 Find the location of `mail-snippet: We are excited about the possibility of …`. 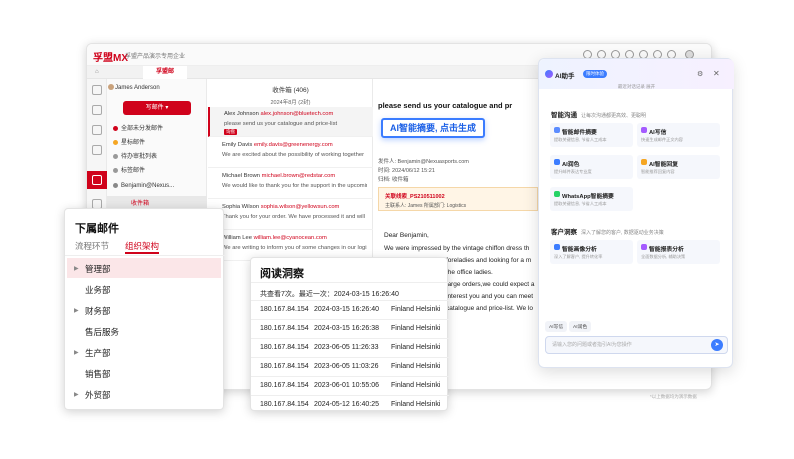

mail-snippet: We are excited about the possibility of … is located at coordinates (293, 155).